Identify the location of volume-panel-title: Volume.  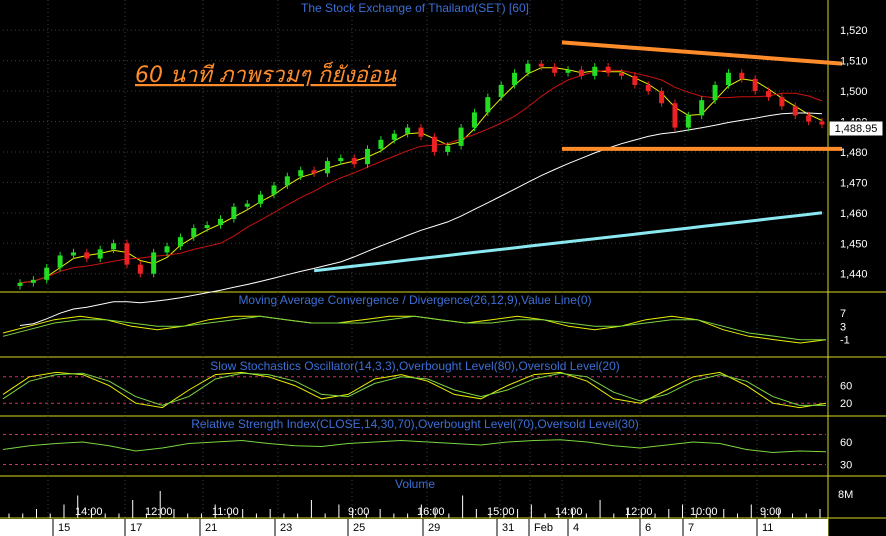
(415, 484).